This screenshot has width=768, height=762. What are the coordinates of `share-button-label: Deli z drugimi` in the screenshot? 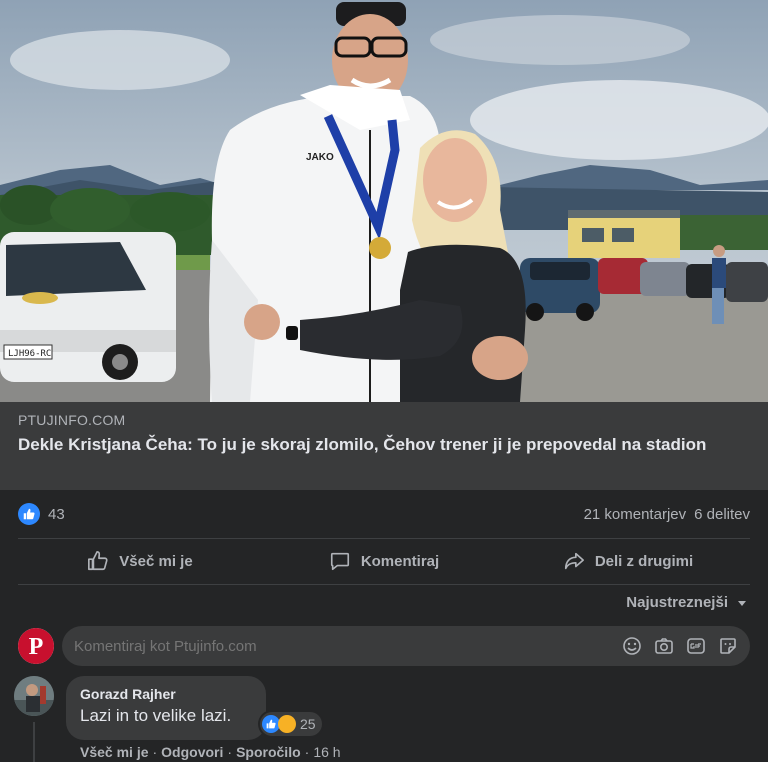 It's located at (644, 561).